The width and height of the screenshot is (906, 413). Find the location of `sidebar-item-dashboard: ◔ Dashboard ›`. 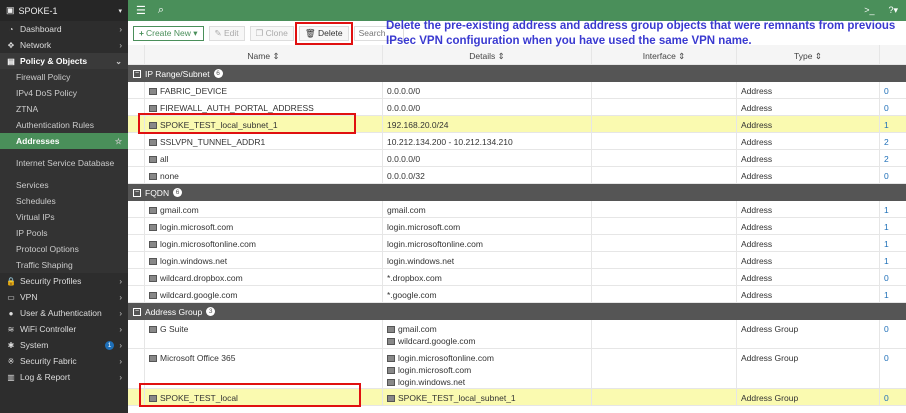

sidebar-item-dashboard: ◔ Dashboard › is located at coordinates (64, 29).